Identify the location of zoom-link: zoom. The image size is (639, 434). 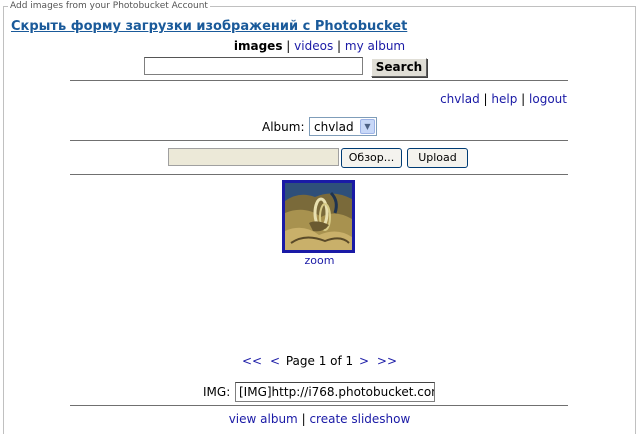
(320, 260).